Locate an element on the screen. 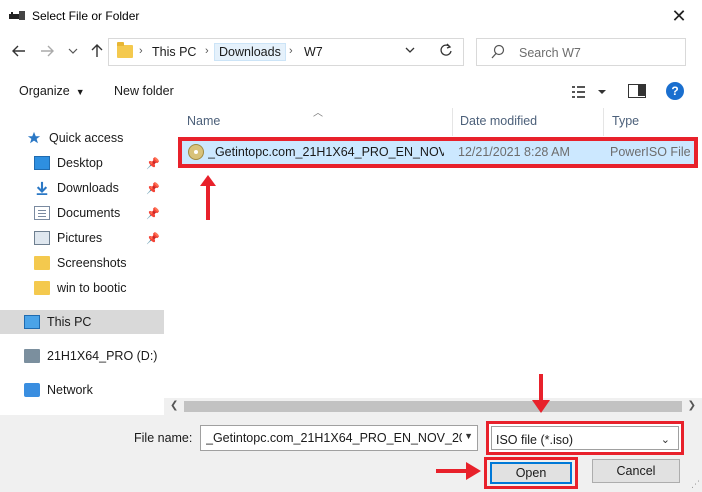 The height and width of the screenshot is (492, 702). search-placeholder: Search W7 is located at coordinates (550, 53).